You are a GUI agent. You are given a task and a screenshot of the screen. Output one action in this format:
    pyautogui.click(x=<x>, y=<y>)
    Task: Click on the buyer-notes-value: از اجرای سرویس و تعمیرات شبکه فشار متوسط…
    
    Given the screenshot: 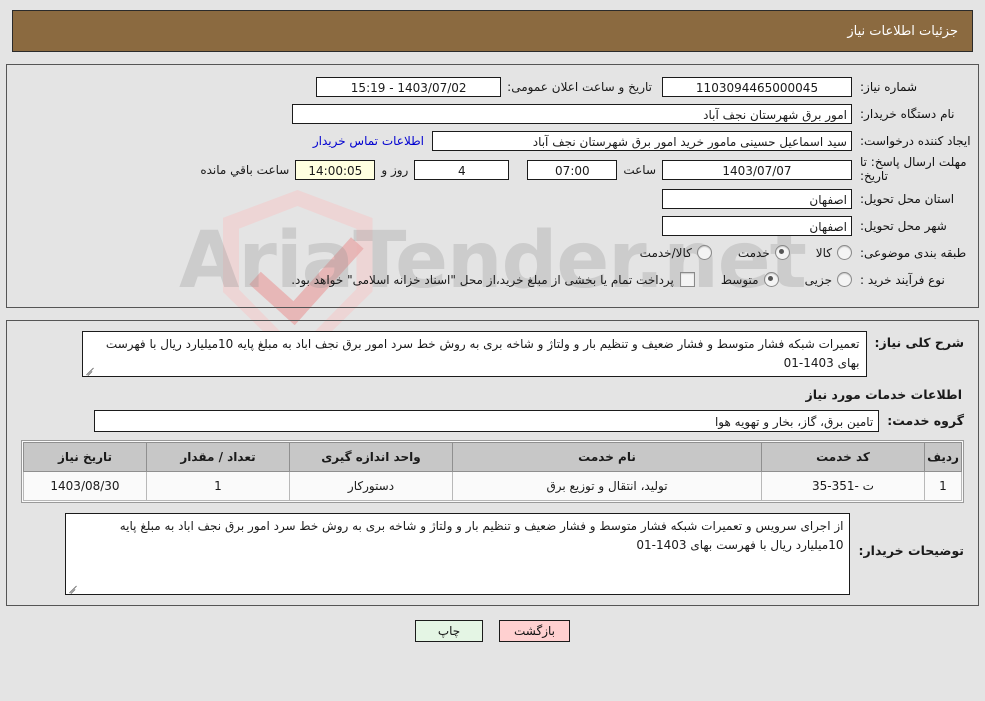 What is the action you would take?
    pyautogui.click(x=481, y=535)
    